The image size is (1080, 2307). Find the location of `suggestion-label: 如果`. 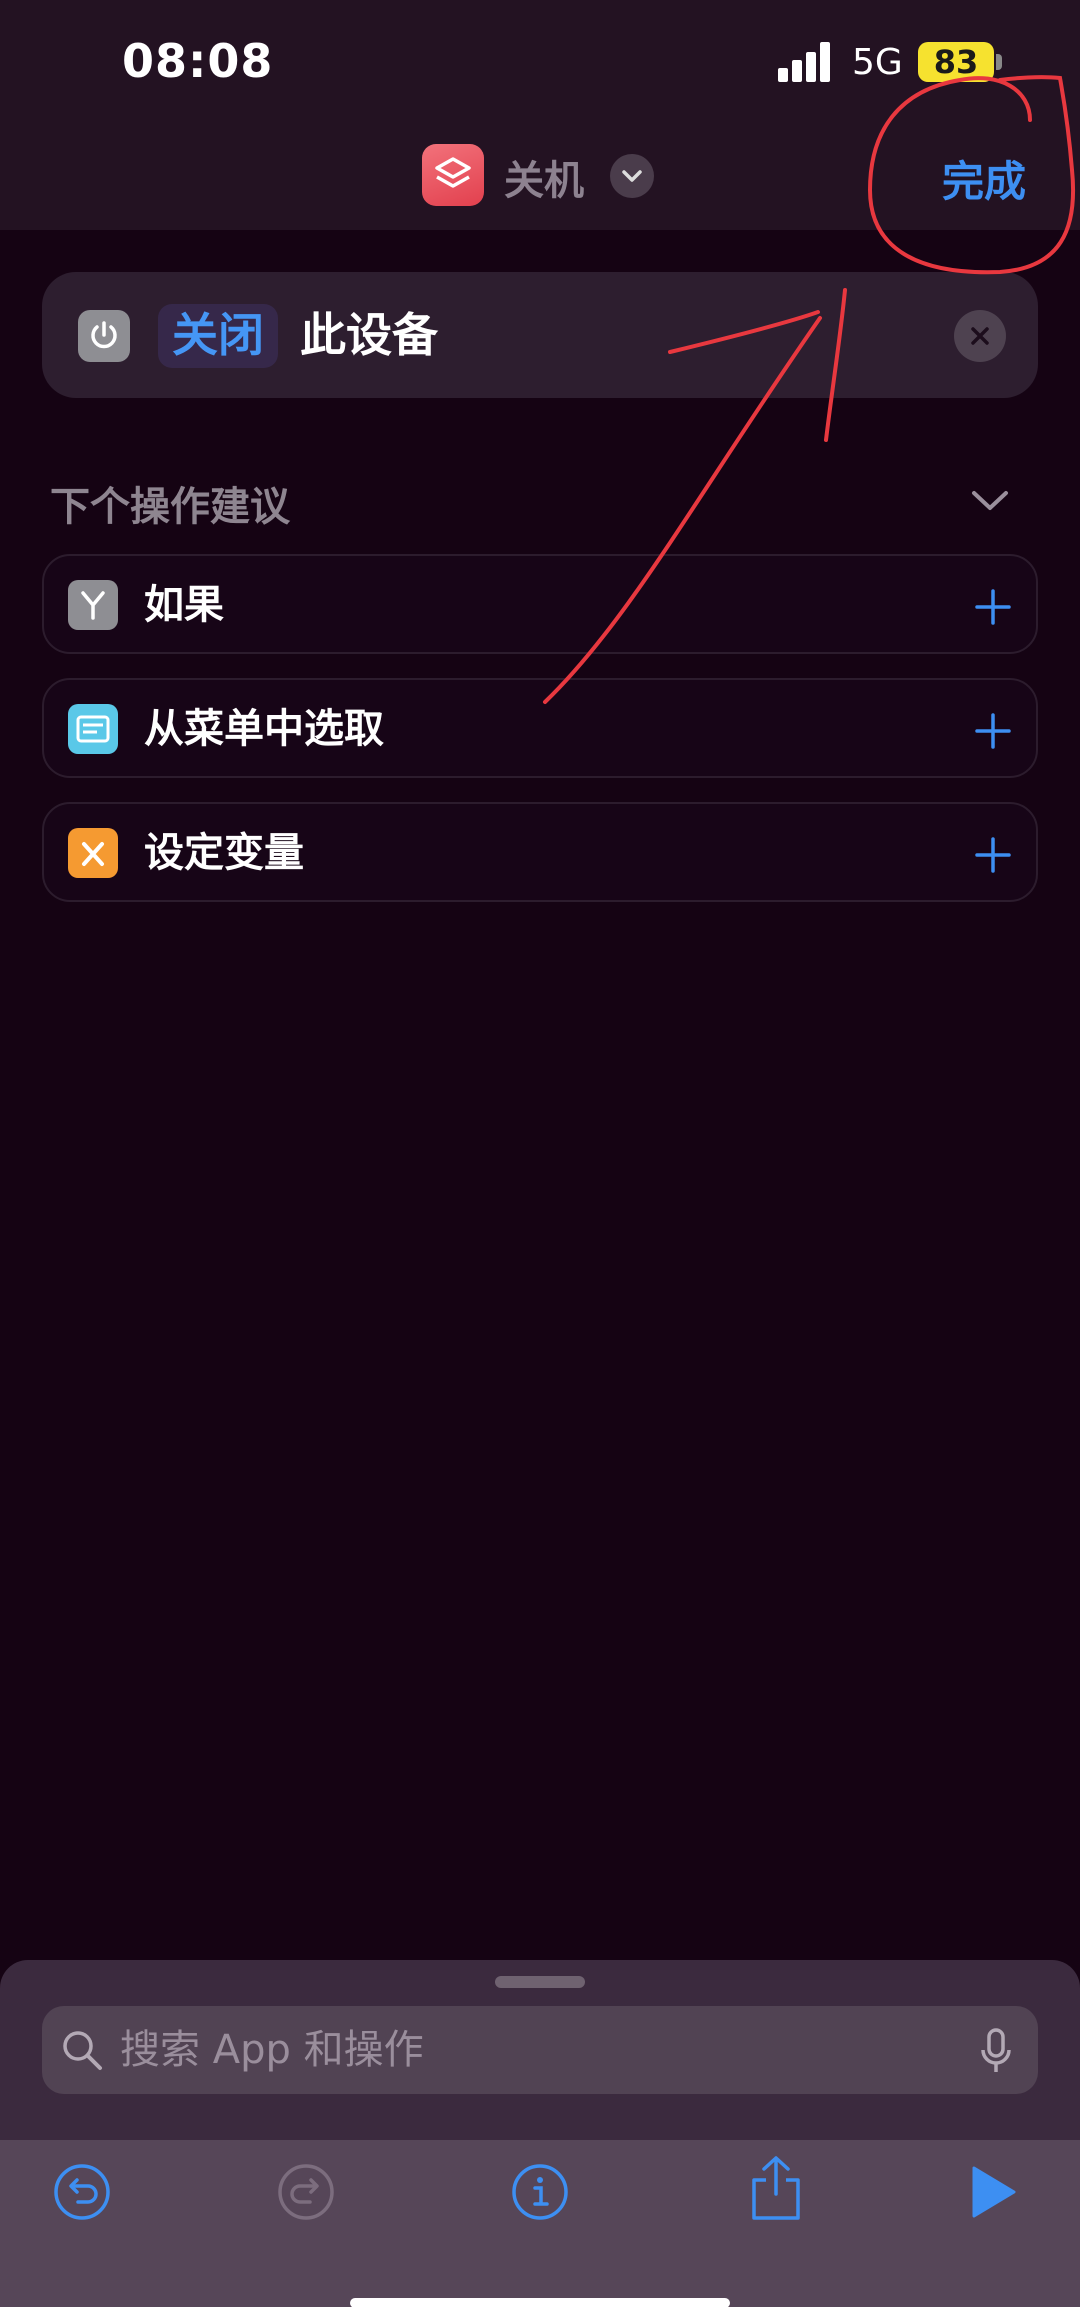

suggestion-label: 如果 is located at coordinates (184, 605).